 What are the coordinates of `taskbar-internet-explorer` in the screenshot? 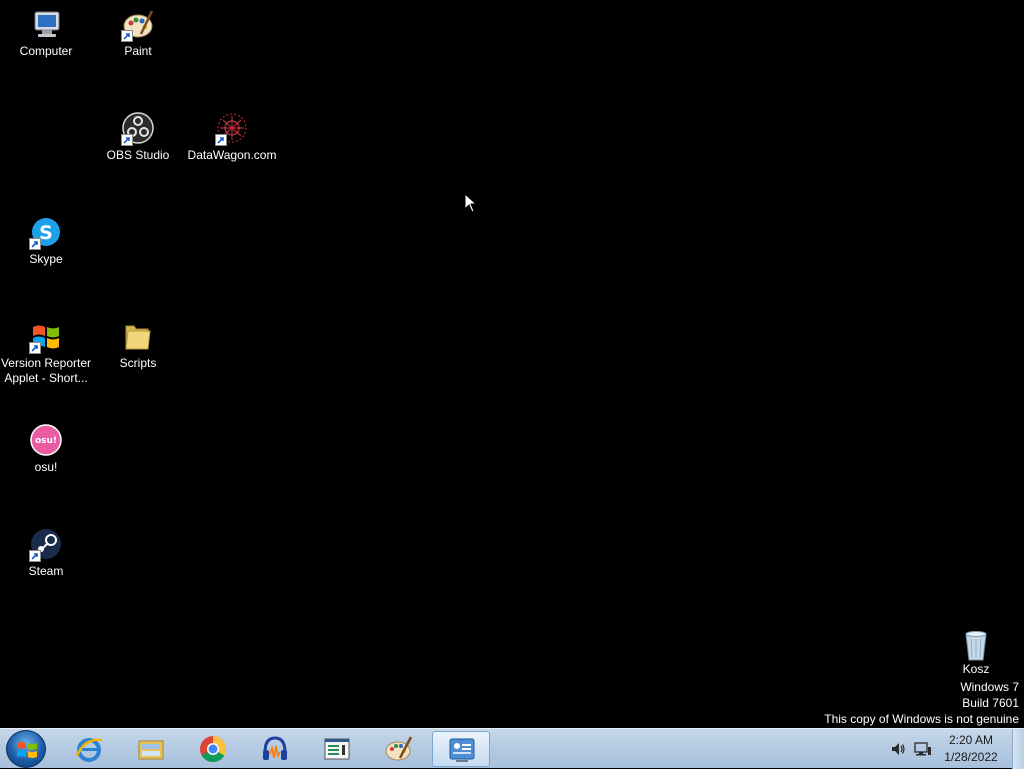 It's located at (89, 749).